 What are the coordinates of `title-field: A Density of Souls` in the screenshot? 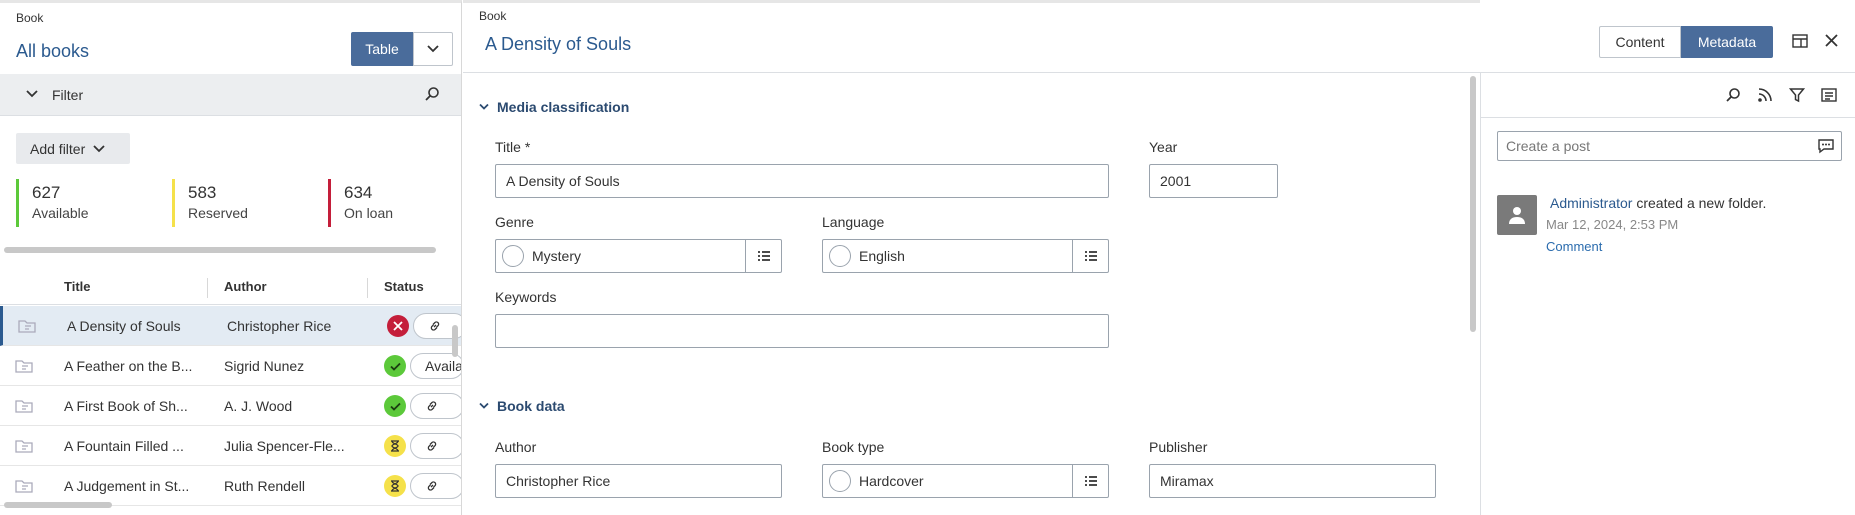 It's located at (802, 181).